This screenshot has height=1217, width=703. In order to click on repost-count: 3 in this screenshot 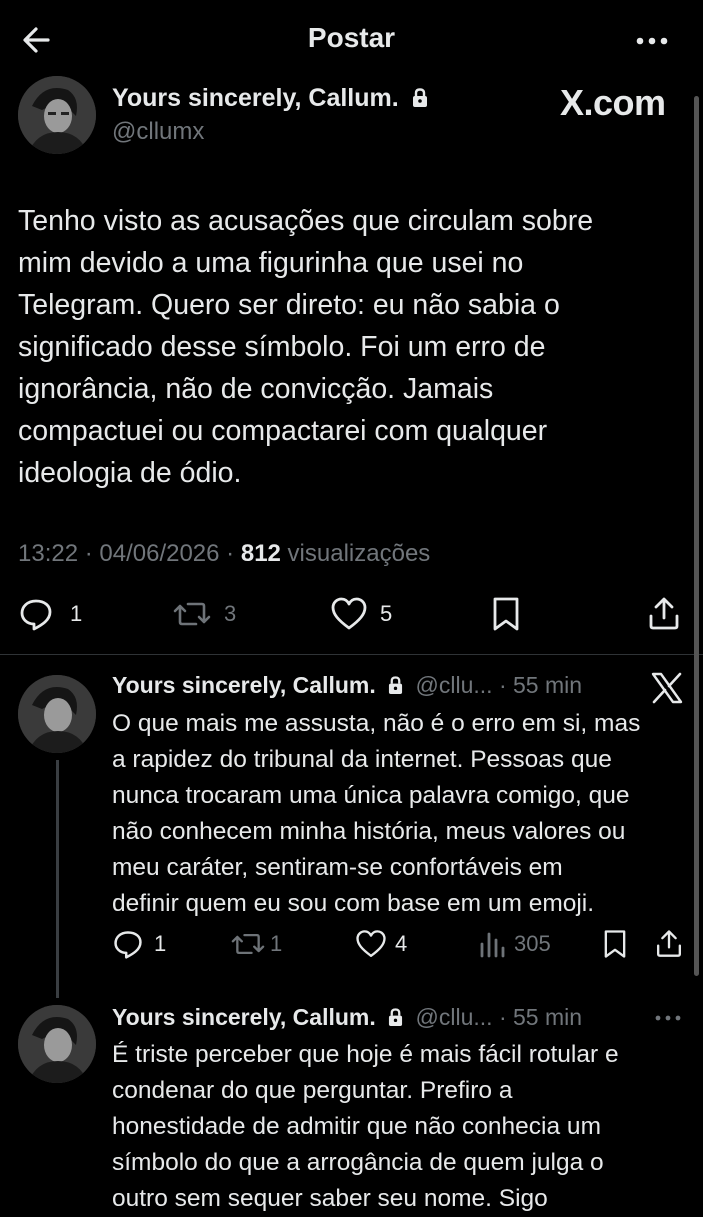, I will do `click(230, 613)`.